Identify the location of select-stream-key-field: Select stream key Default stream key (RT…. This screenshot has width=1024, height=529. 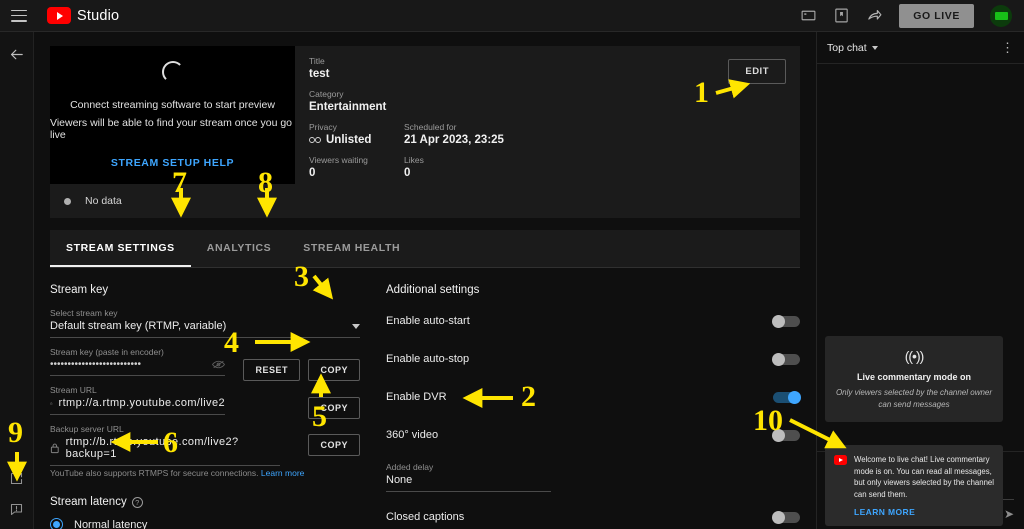
(205, 323).